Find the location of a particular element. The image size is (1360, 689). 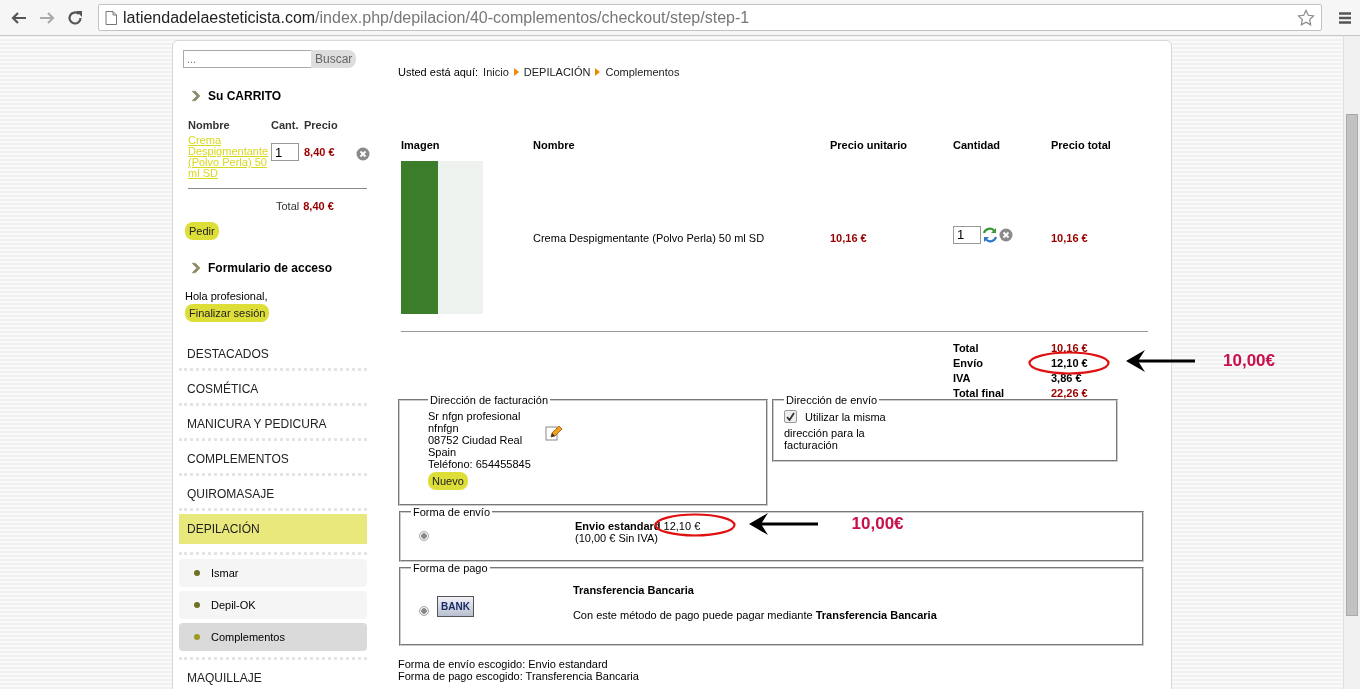

greeting-text: Hola profesional, is located at coordinates (227, 296).